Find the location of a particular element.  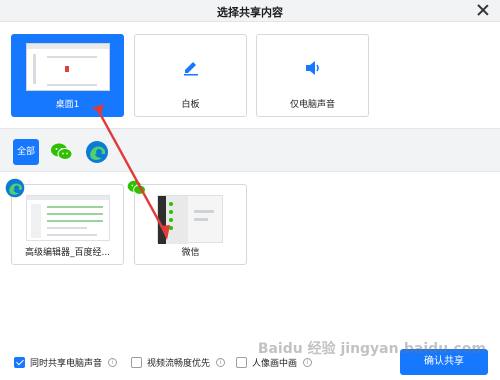

checkbox-share-audio is located at coordinates (19, 362).